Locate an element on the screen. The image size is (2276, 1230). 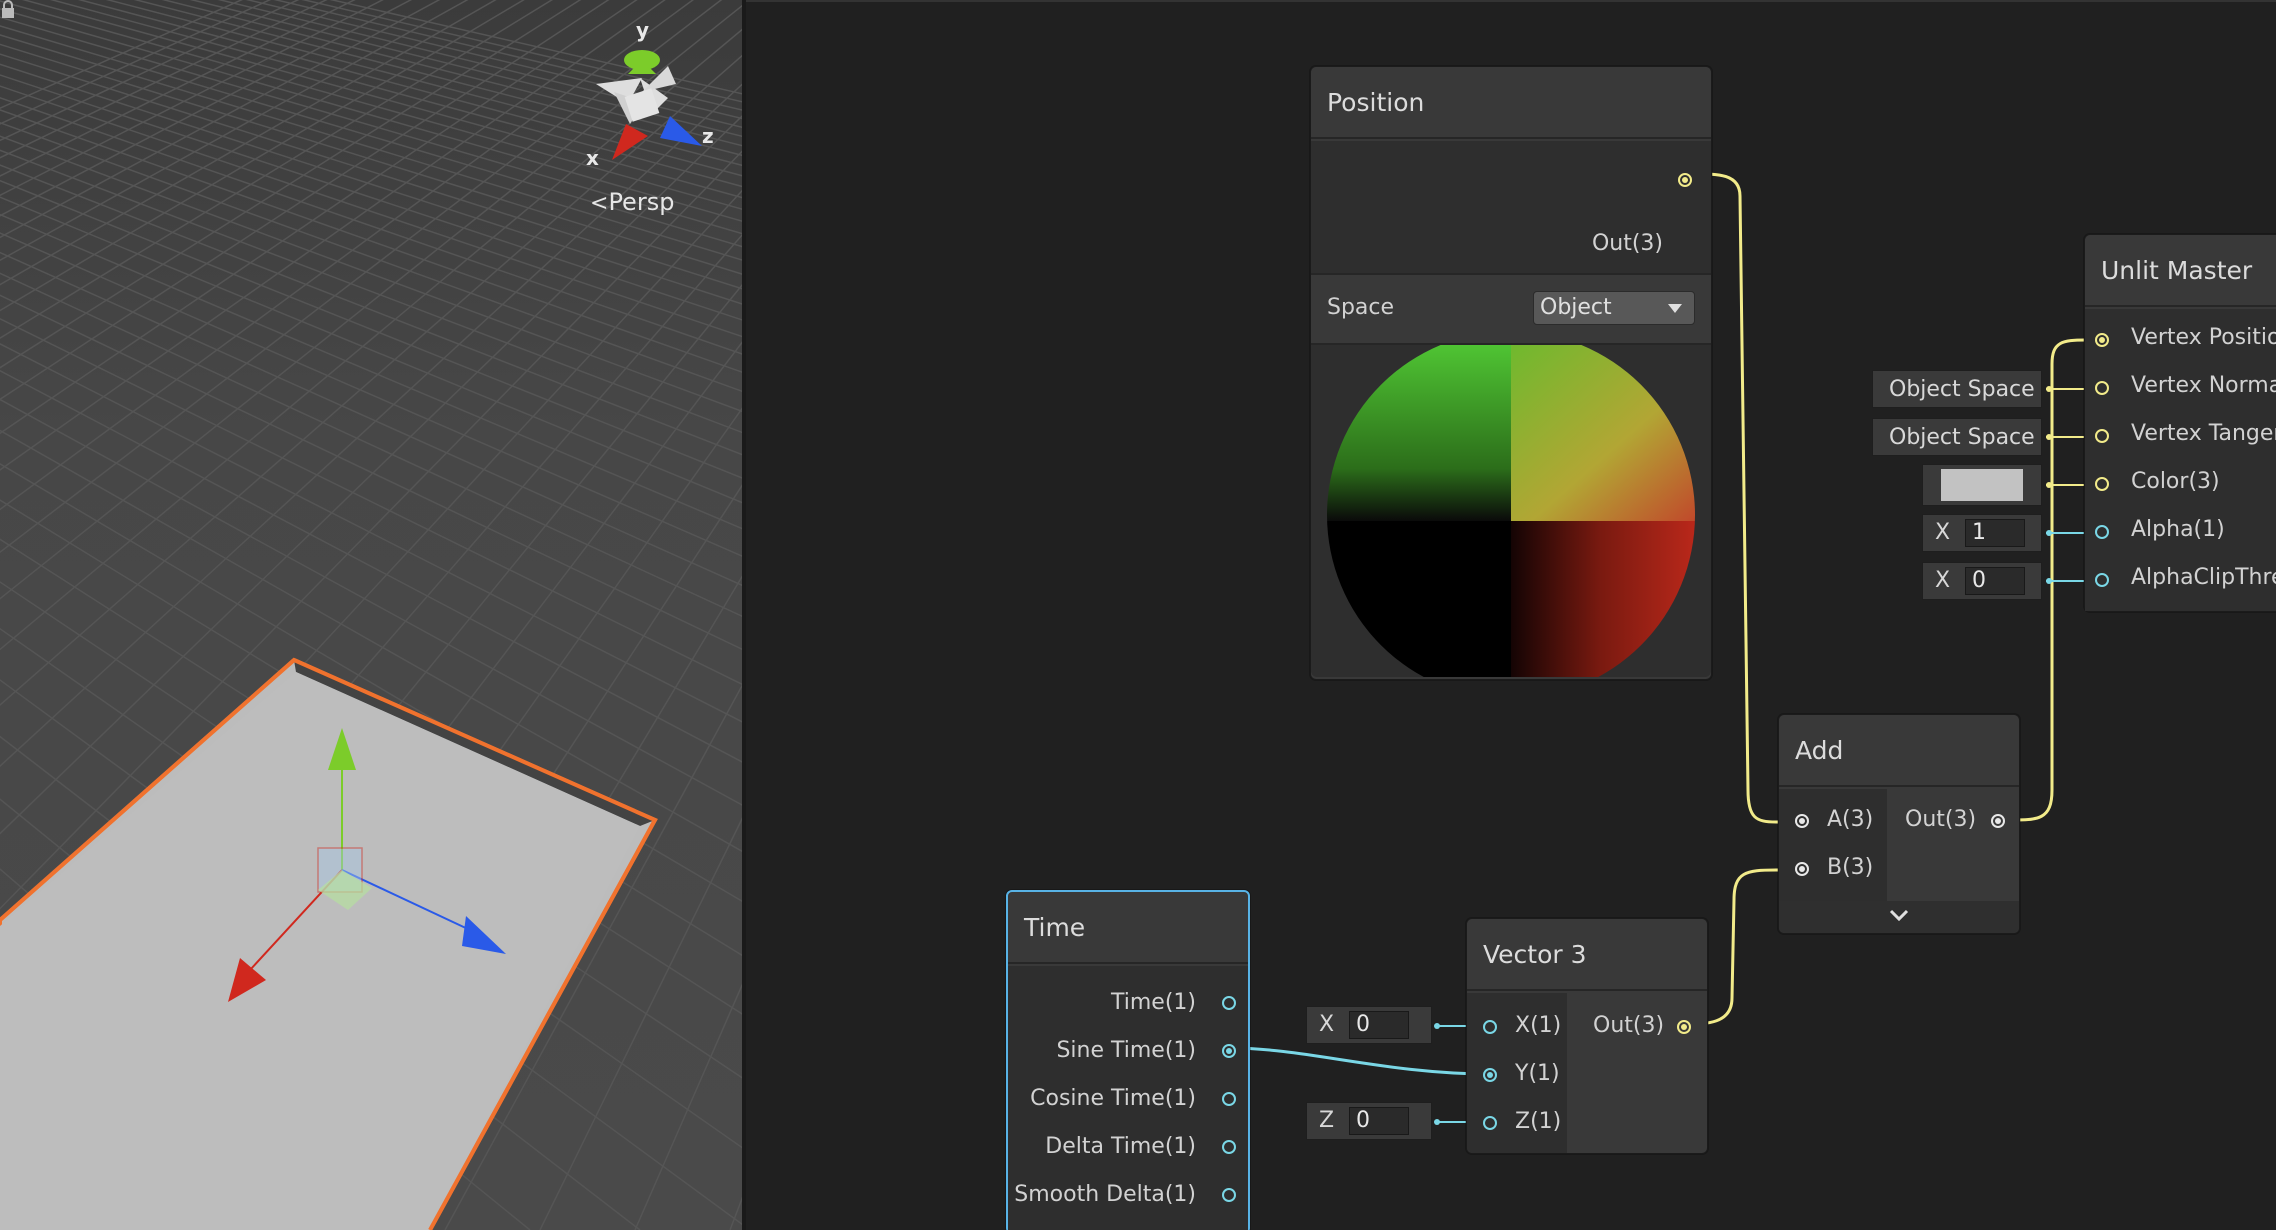
vector3-z-field: Z 0 is located at coordinates (1369, 1121).